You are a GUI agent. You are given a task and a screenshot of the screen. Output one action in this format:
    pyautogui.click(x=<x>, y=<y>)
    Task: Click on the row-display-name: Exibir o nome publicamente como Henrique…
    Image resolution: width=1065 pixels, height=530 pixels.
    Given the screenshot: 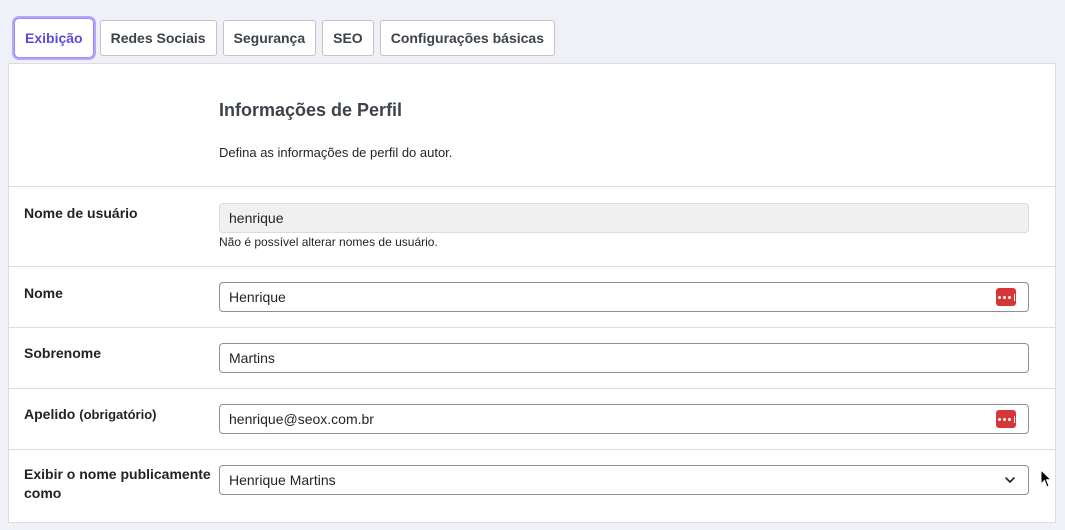 What is the action you would take?
    pyautogui.click(x=532, y=490)
    